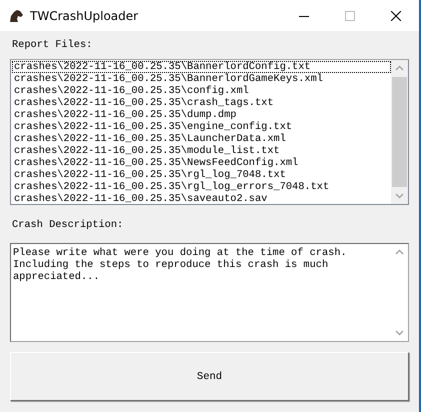 This screenshot has height=412, width=421. Describe the element at coordinates (201, 103) in the screenshot. I see `file-list-item: crashes\2022-11-16_00.25.35\crash_tags.txt` at that location.